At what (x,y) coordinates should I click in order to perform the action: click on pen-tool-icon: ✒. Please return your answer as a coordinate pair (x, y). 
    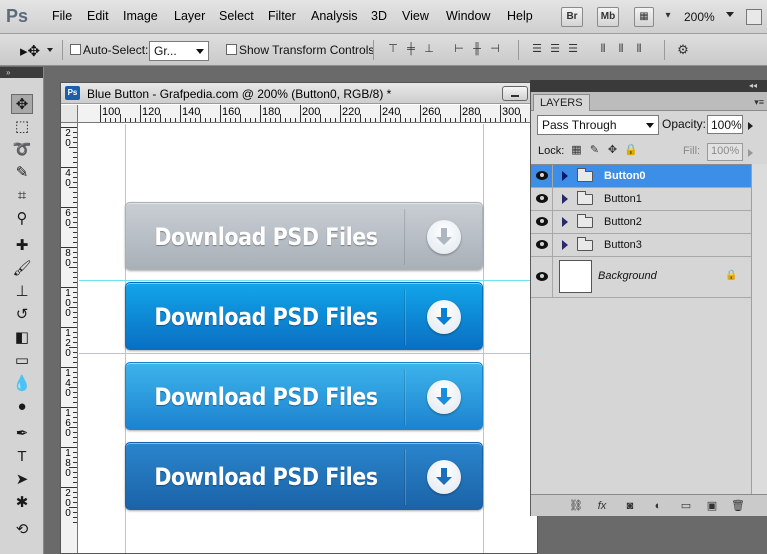
    Looking at the image, I should click on (22, 434).